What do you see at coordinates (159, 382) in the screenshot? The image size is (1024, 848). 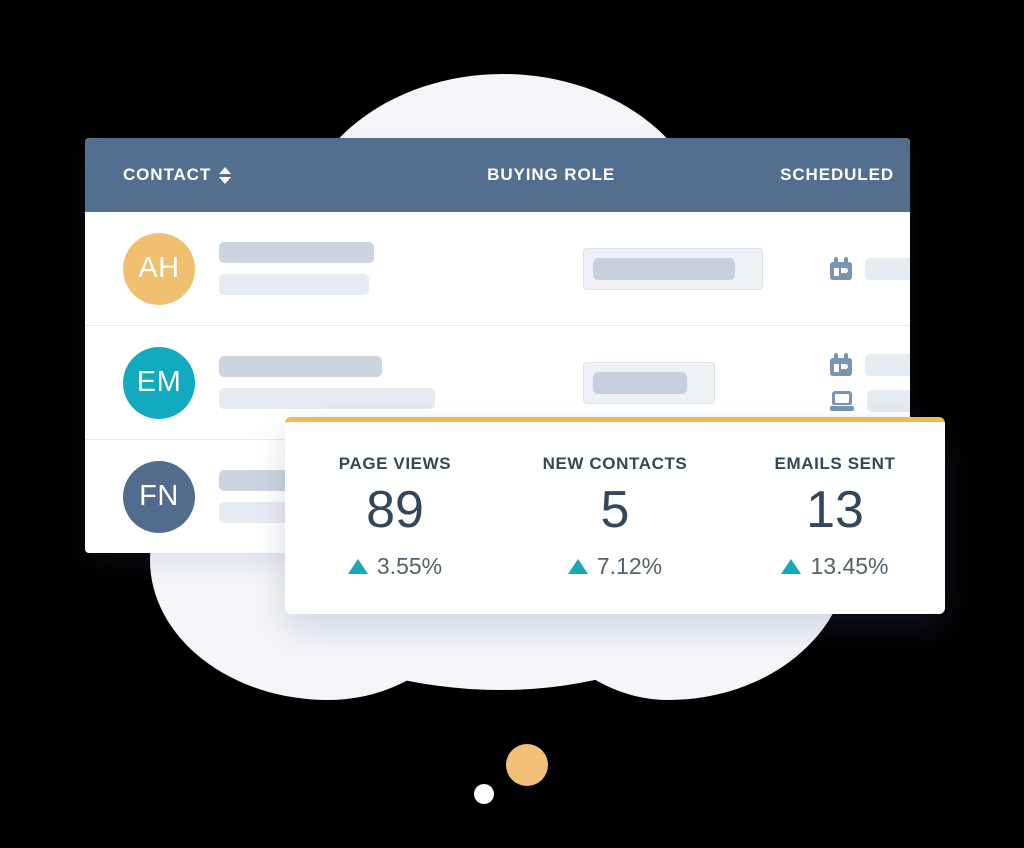 I see `avatar: EM` at bounding box center [159, 382].